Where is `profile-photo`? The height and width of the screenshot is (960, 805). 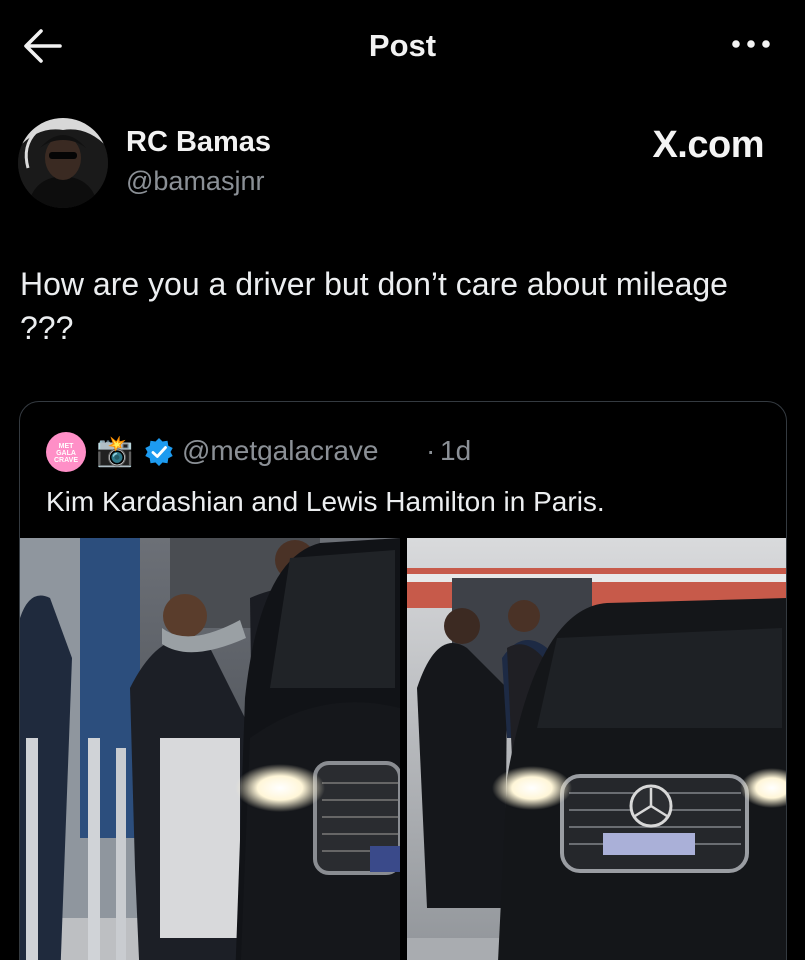 profile-photo is located at coordinates (63, 163).